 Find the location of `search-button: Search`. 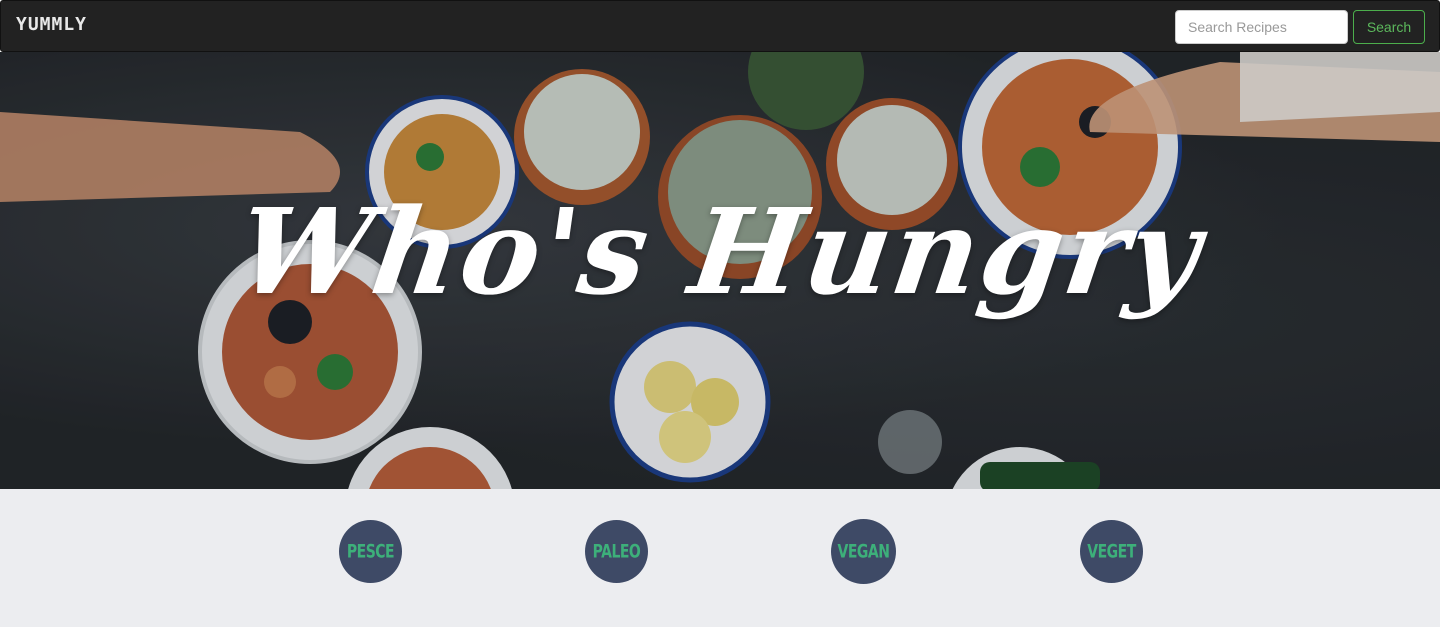

search-button: Search is located at coordinates (1389, 27).